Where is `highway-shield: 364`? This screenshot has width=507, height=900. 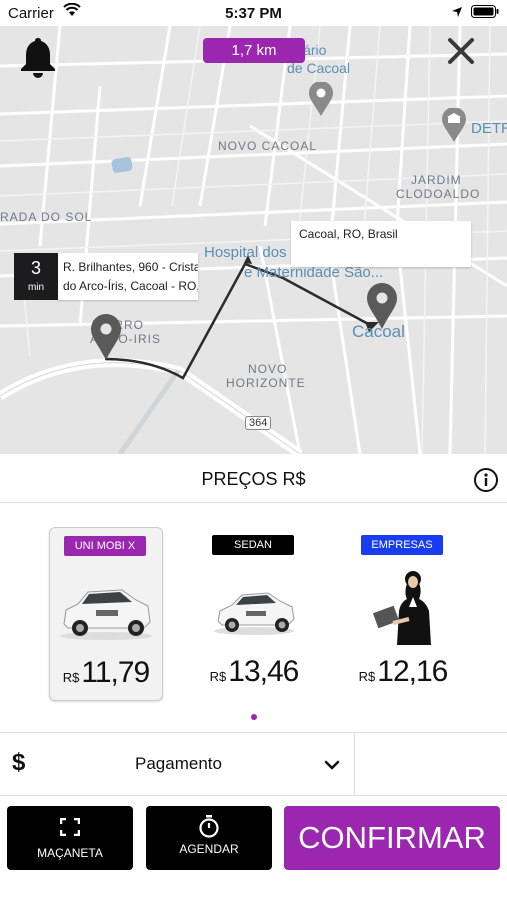 highway-shield: 364 is located at coordinates (258, 423).